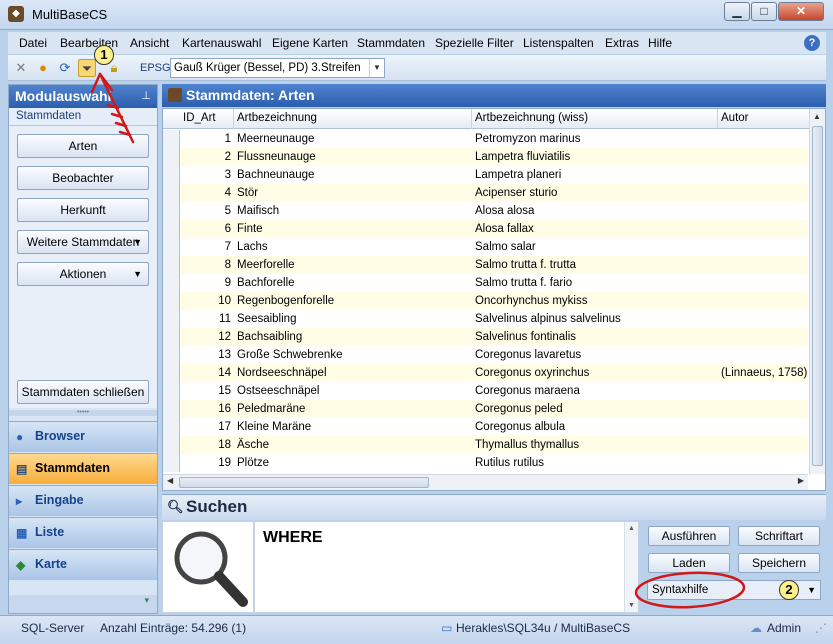 This screenshot has width=833, height=644. I want to click on status-user: Admin, so click(784, 628).